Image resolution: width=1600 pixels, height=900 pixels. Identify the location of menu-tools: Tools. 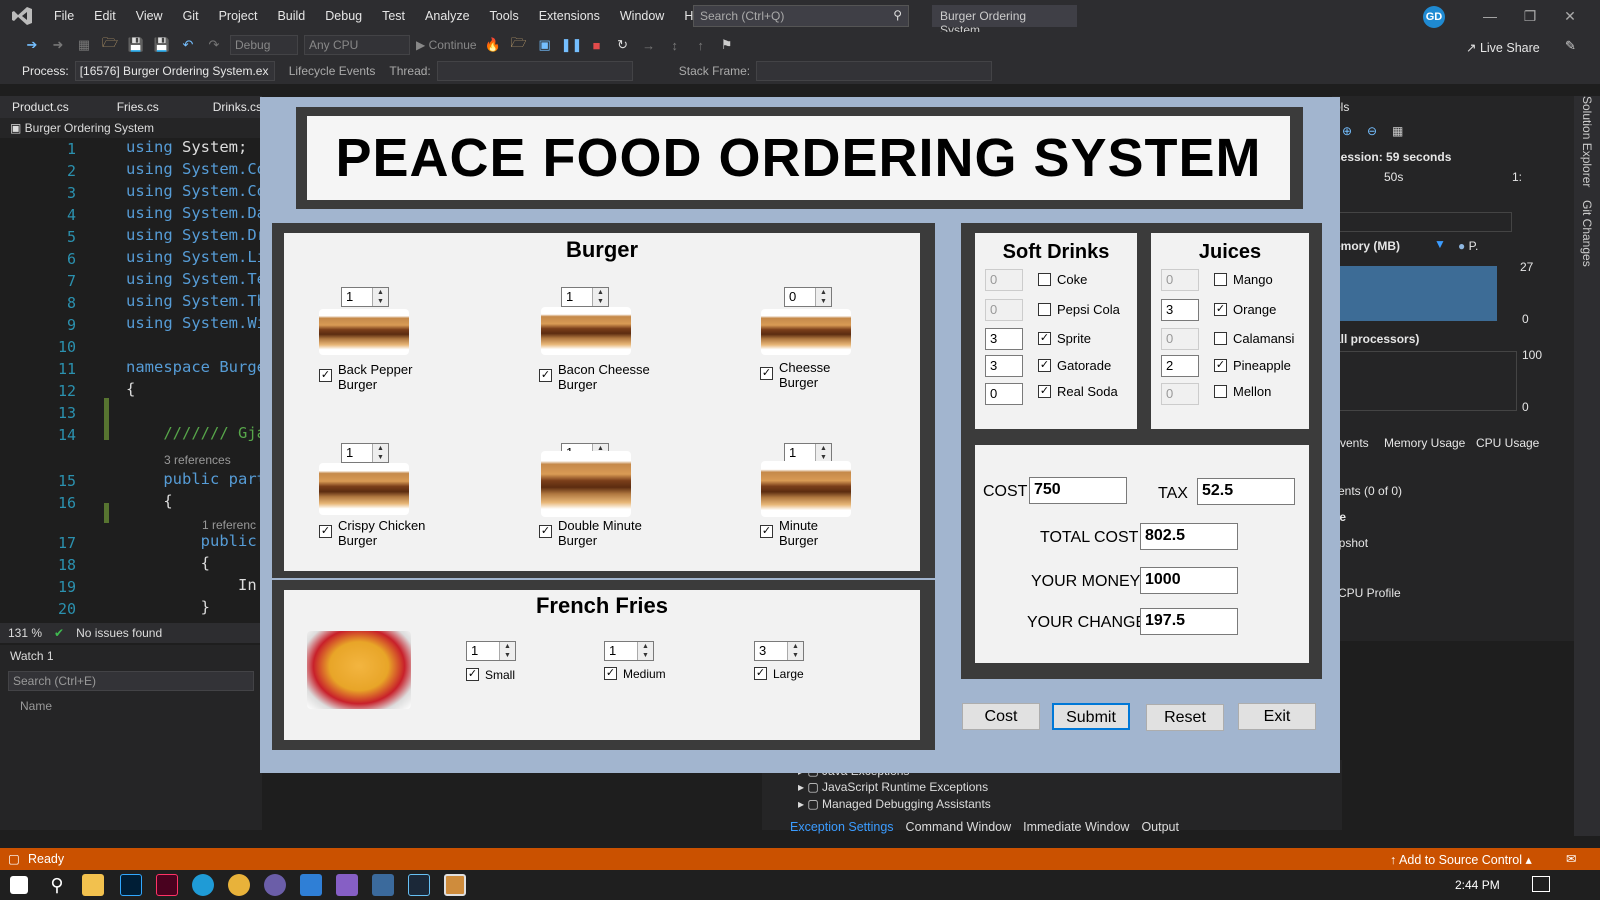
(504, 16).